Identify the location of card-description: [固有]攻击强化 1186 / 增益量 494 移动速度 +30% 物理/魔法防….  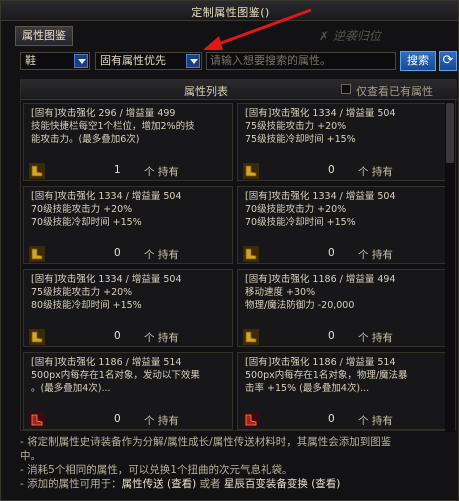
(344, 301).